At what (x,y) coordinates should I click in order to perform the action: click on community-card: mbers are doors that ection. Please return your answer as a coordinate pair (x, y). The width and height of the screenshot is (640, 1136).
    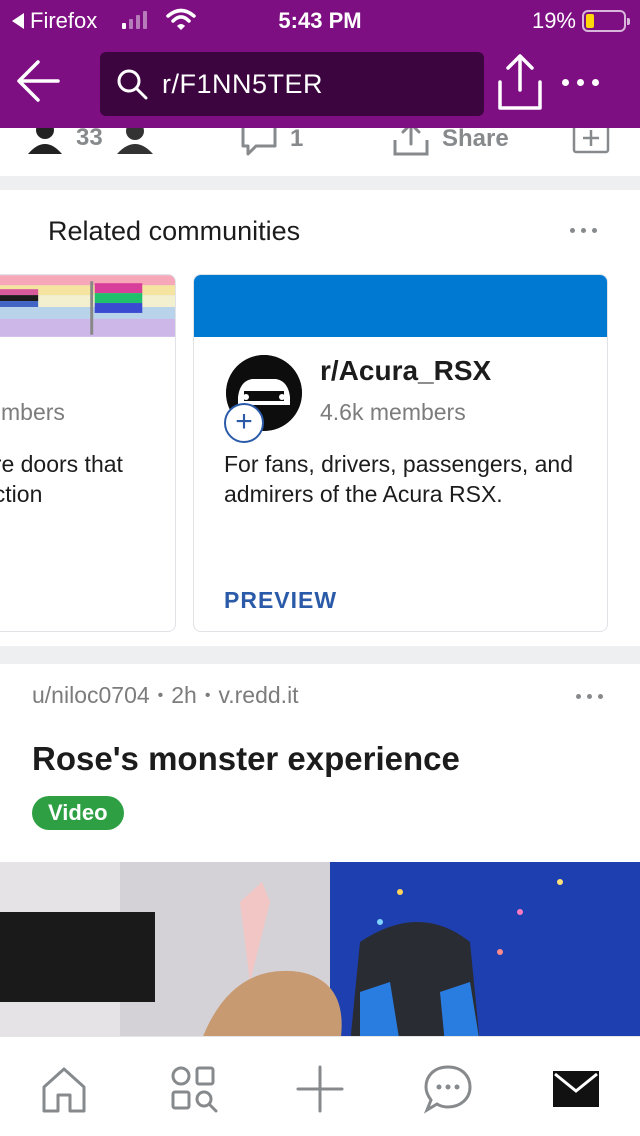
    Looking at the image, I should click on (88, 453).